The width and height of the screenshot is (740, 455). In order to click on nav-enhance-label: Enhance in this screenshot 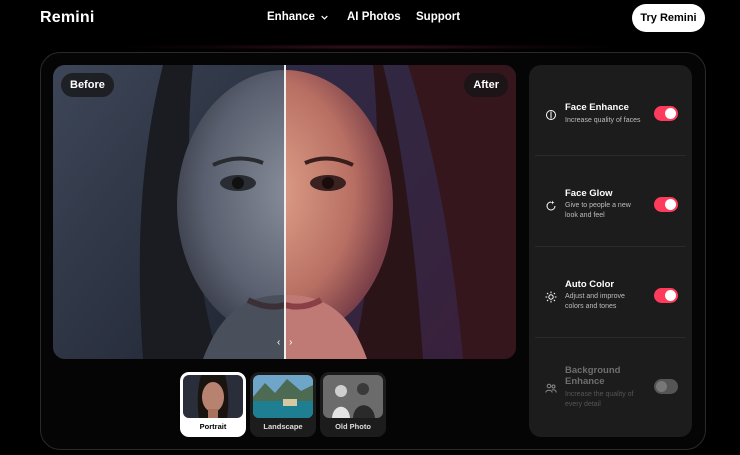, I will do `click(291, 17)`.